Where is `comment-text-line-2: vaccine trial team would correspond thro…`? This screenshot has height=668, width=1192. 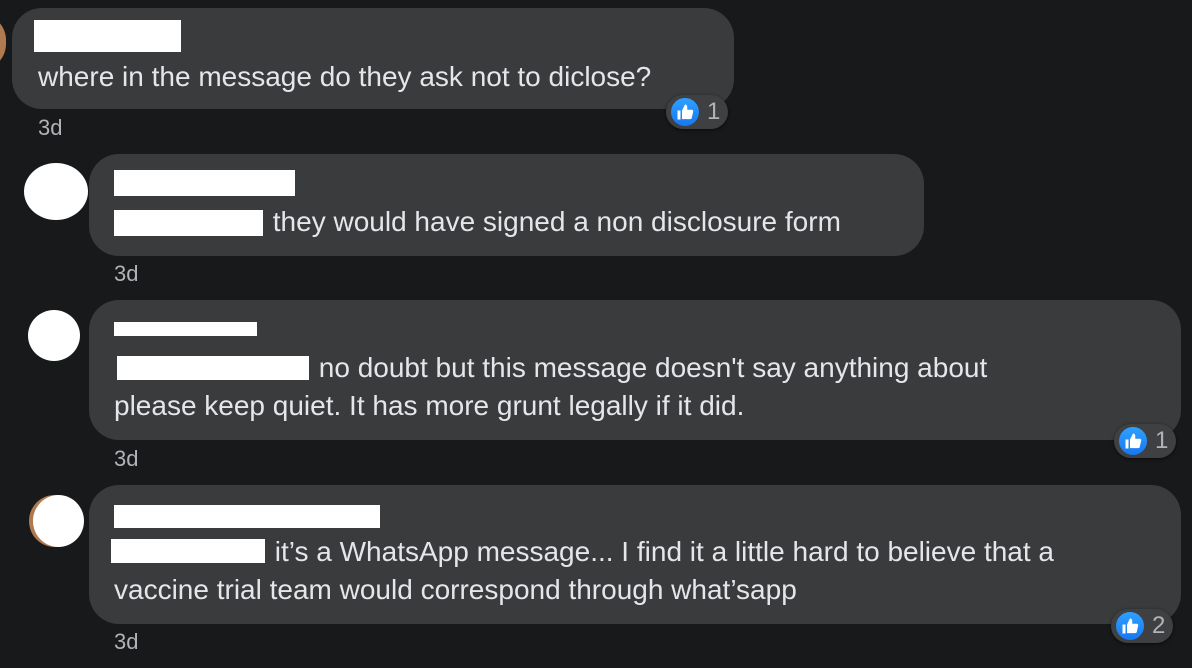 comment-text-line-2: vaccine trial team would correspond thro… is located at coordinates (455, 589).